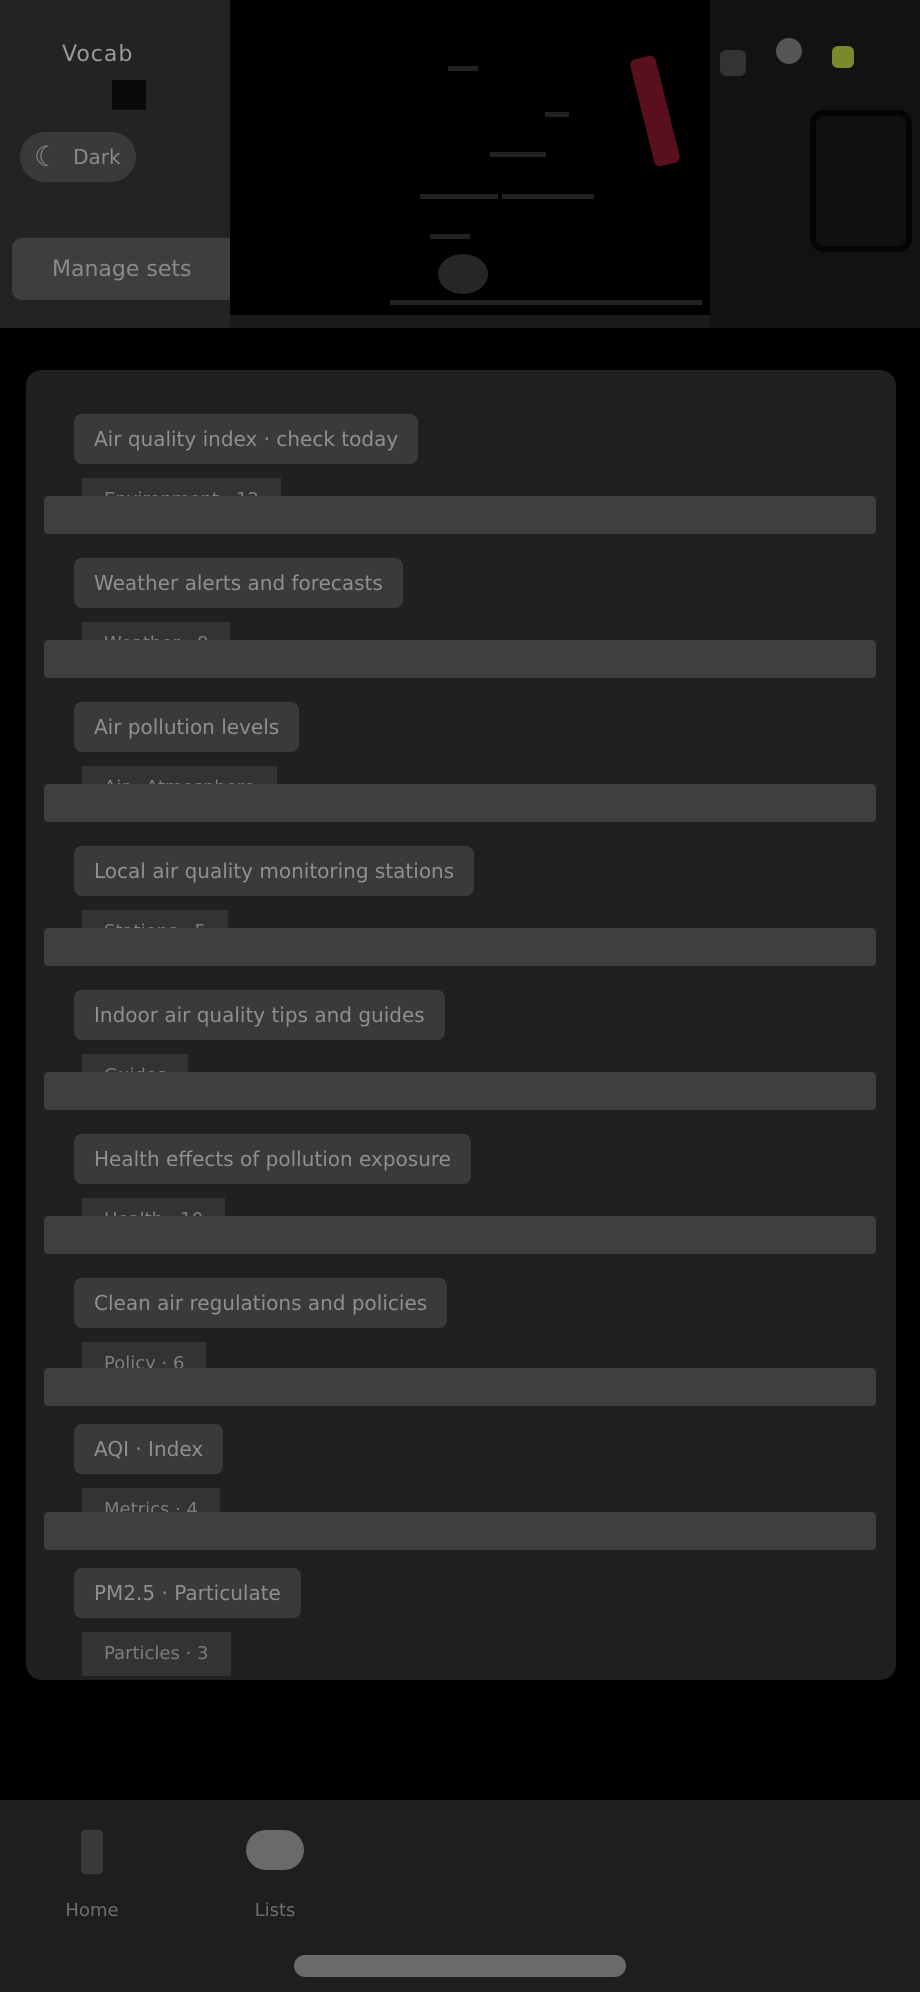  What do you see at coordinates (843, 57) in the screenshot?
I see `status-icon` at bounding box center [843, 57].